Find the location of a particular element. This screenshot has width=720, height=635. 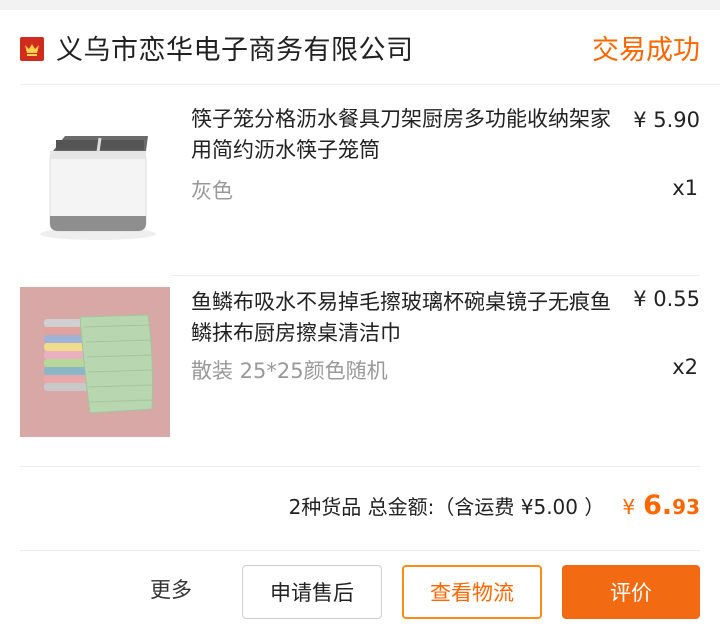

shop-badge-icon is located at coordinates (32, 49).